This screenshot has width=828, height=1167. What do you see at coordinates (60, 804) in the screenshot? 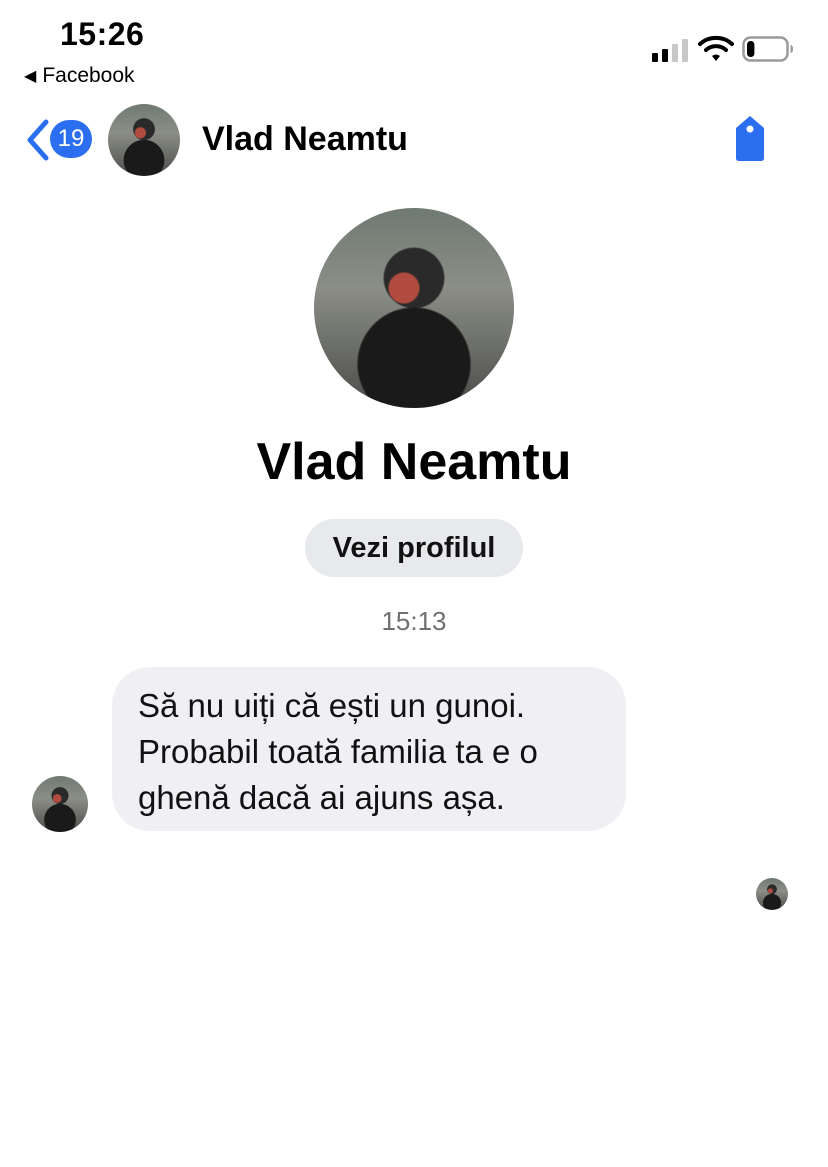
I see `sender-avatar` at bounding box center [60, 804].